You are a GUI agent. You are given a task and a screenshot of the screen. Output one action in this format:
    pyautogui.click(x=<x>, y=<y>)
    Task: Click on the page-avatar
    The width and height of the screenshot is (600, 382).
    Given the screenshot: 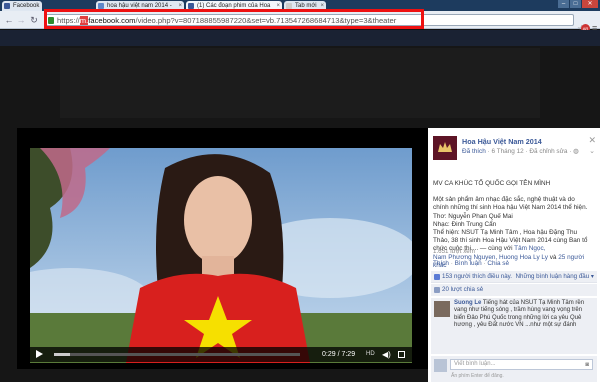 What is the action you would take?
    pyautogui.click(x=445, y=148)
    